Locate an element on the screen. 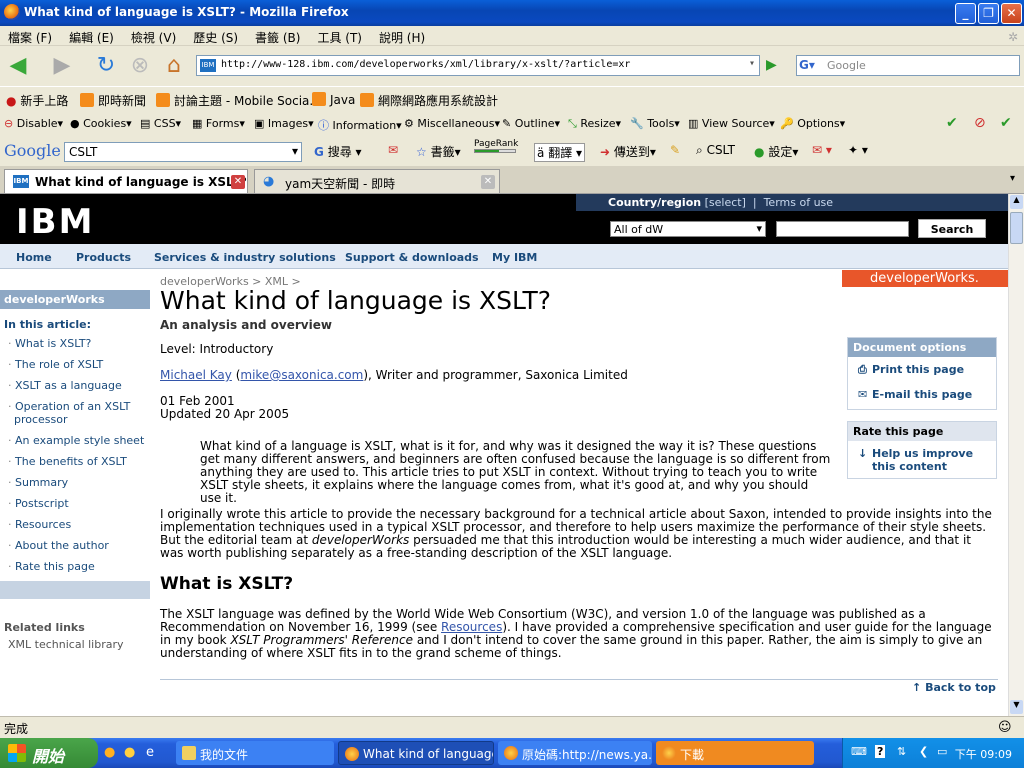 Image resolution: width=1024 pixels, height=768 pixels. toc-item: Rate this page is located at coordinates (75, 566).